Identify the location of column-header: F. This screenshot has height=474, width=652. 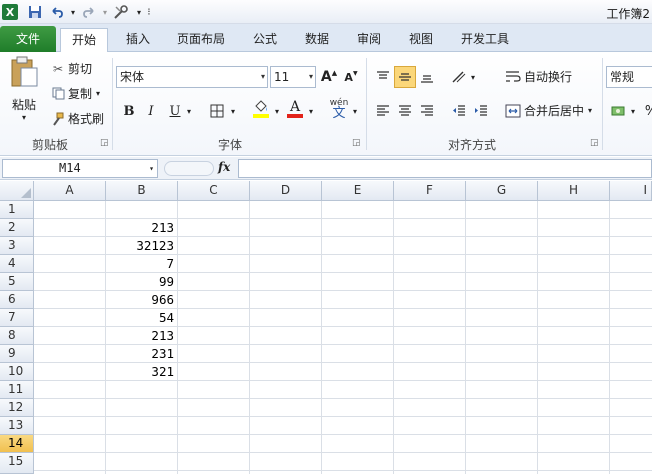
(430, 191).